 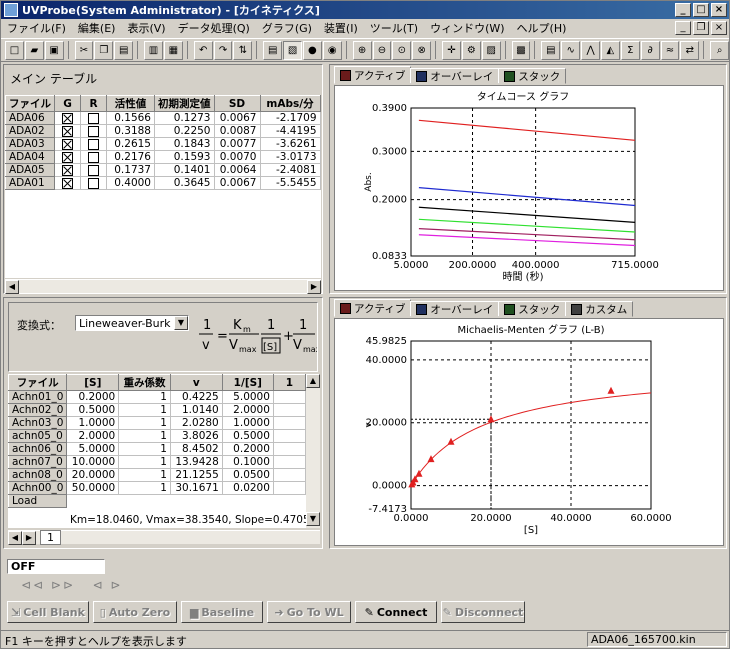 What do you see at coordinates (491, 50) in the screenshot?
I see `properties-icon: ▨` at bounding box center [491, 50].